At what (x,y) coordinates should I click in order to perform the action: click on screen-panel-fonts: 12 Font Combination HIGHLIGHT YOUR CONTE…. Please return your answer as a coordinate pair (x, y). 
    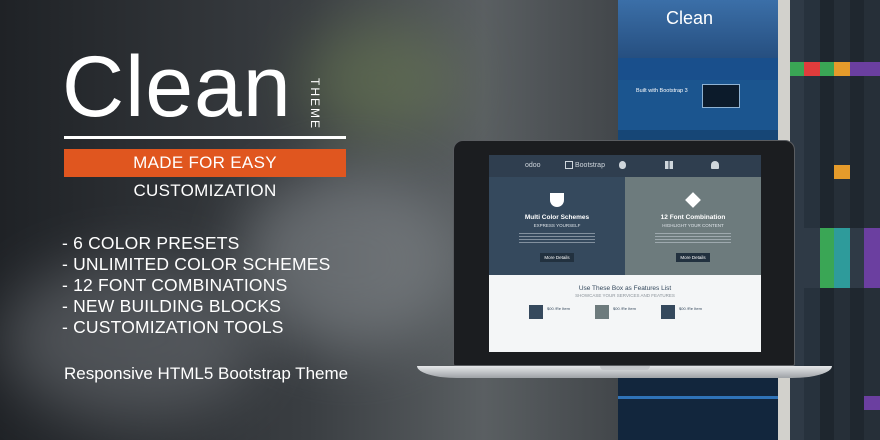
    Looking at the image, I should click on (693, 226).